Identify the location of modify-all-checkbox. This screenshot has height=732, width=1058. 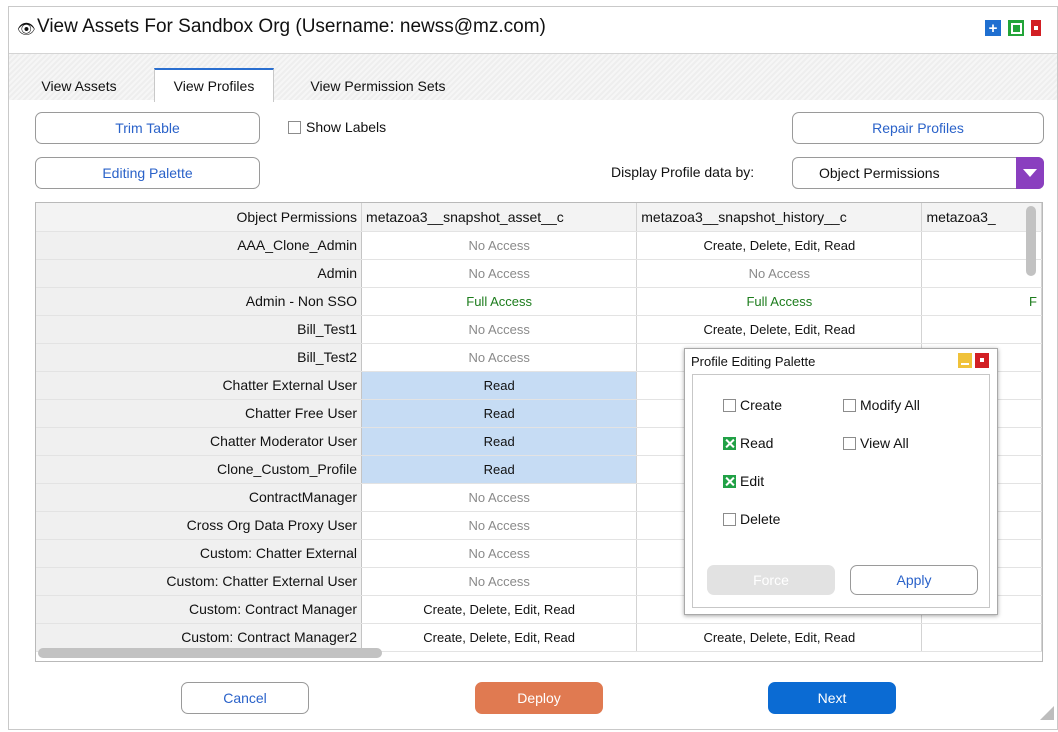
(849, 405).